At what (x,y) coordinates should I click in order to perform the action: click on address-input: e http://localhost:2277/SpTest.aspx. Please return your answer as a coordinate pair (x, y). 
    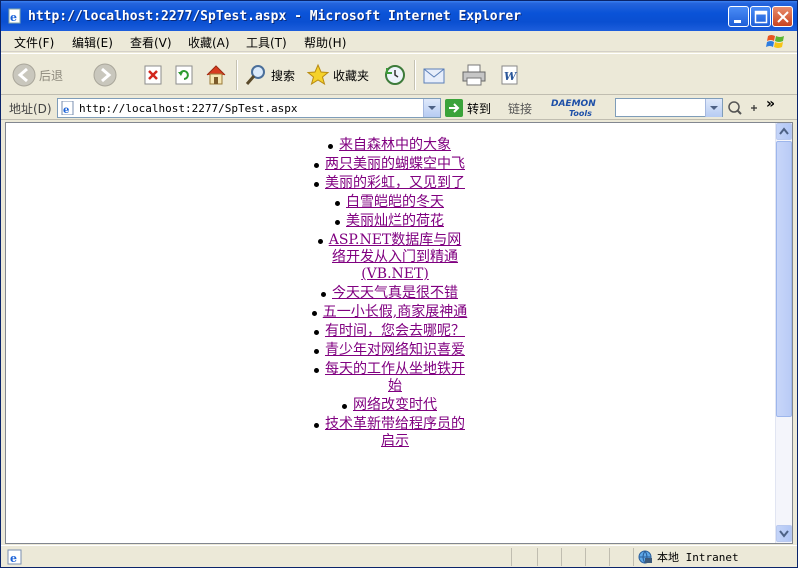
    Looking at the image, I should click on (249, 108).